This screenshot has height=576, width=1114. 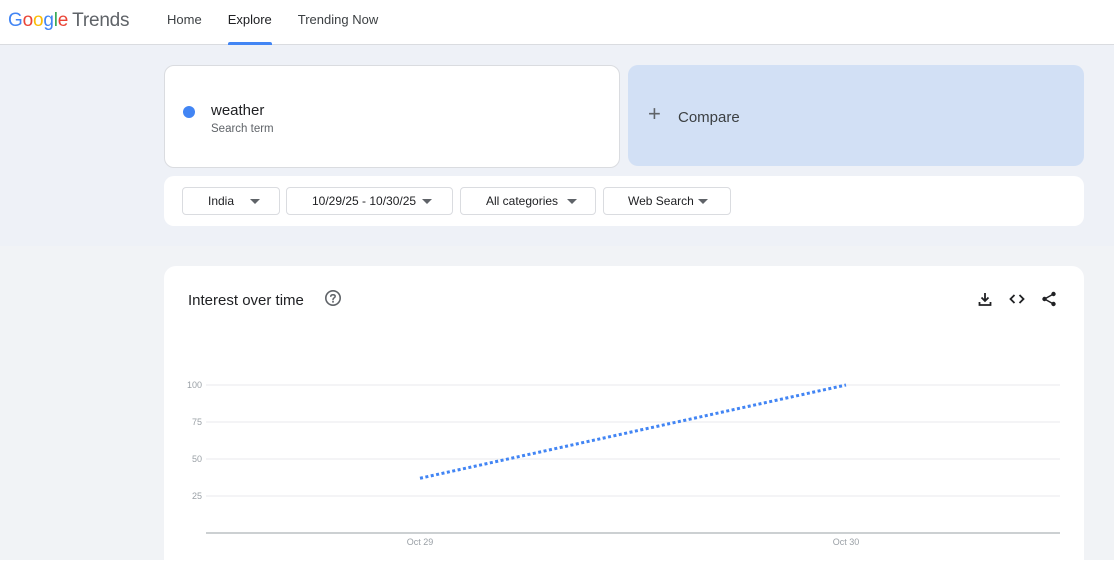 I want to click on search-term-type: Search term, so click(x=242, y=129).